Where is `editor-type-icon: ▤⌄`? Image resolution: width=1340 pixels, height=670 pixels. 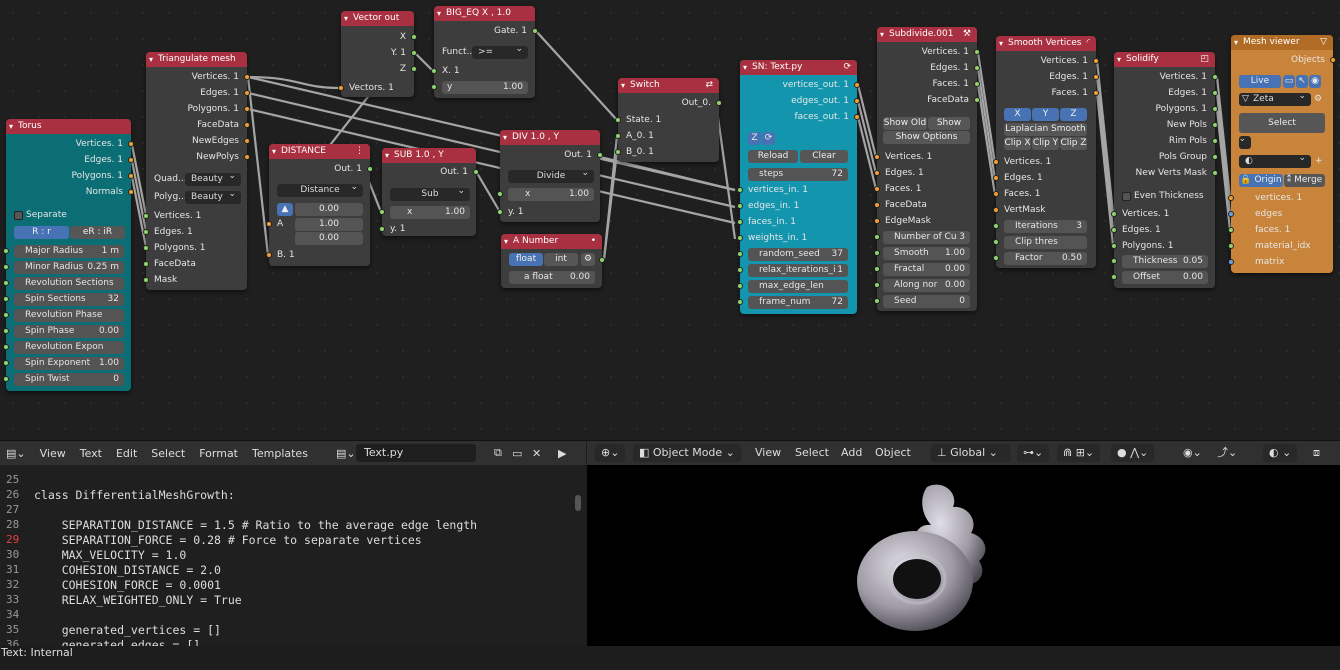
editor-type-icon: ▤⌄ is located at coordinates (16, 453).